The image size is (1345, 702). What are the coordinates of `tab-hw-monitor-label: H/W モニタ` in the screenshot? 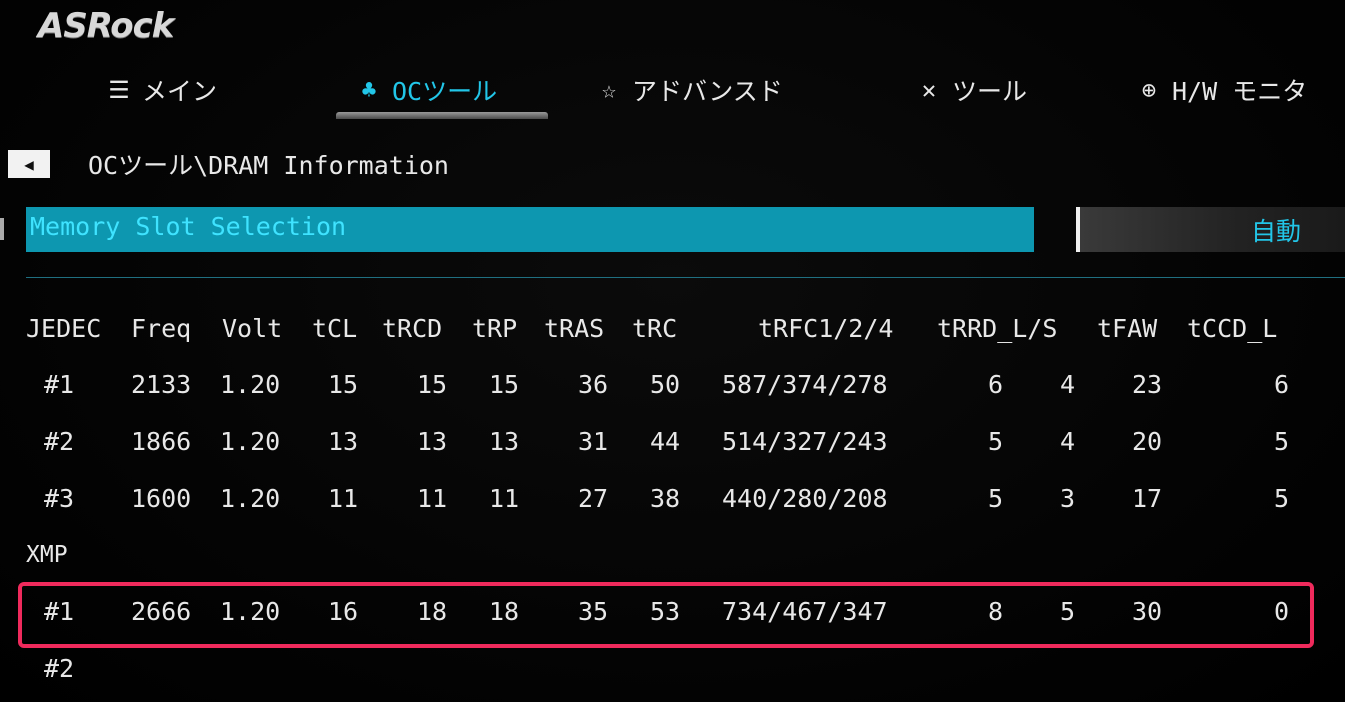 It's located at (1240, 91).